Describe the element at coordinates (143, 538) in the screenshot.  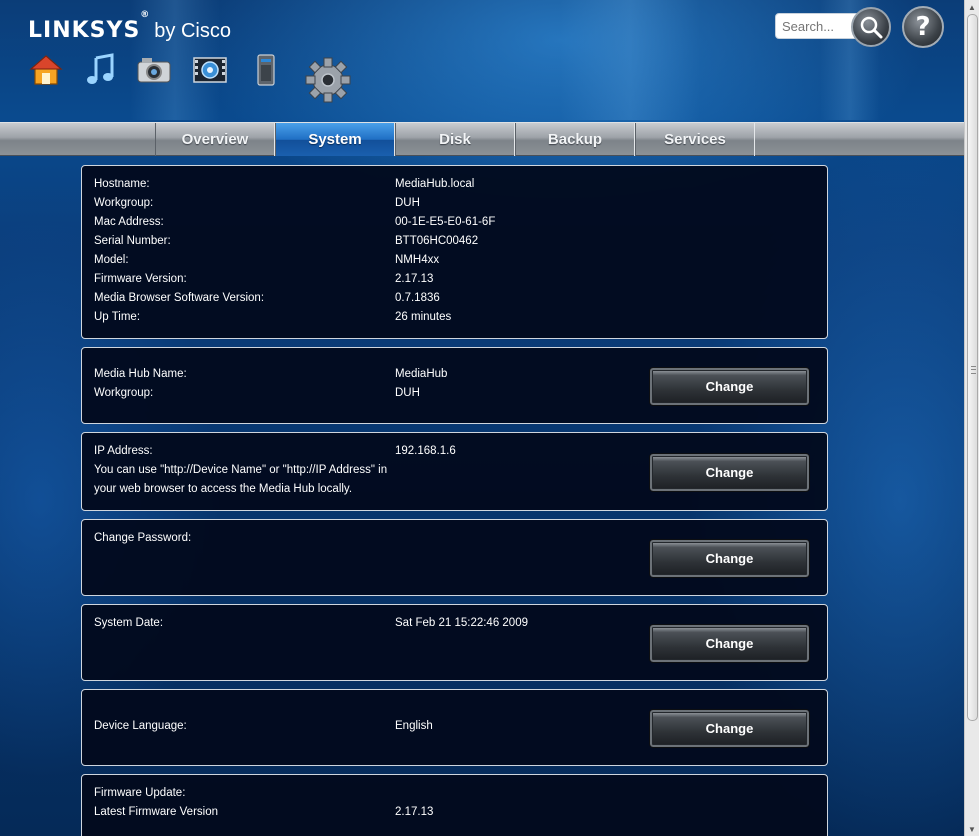
I see `change-password-label: Change Password:` at that location.